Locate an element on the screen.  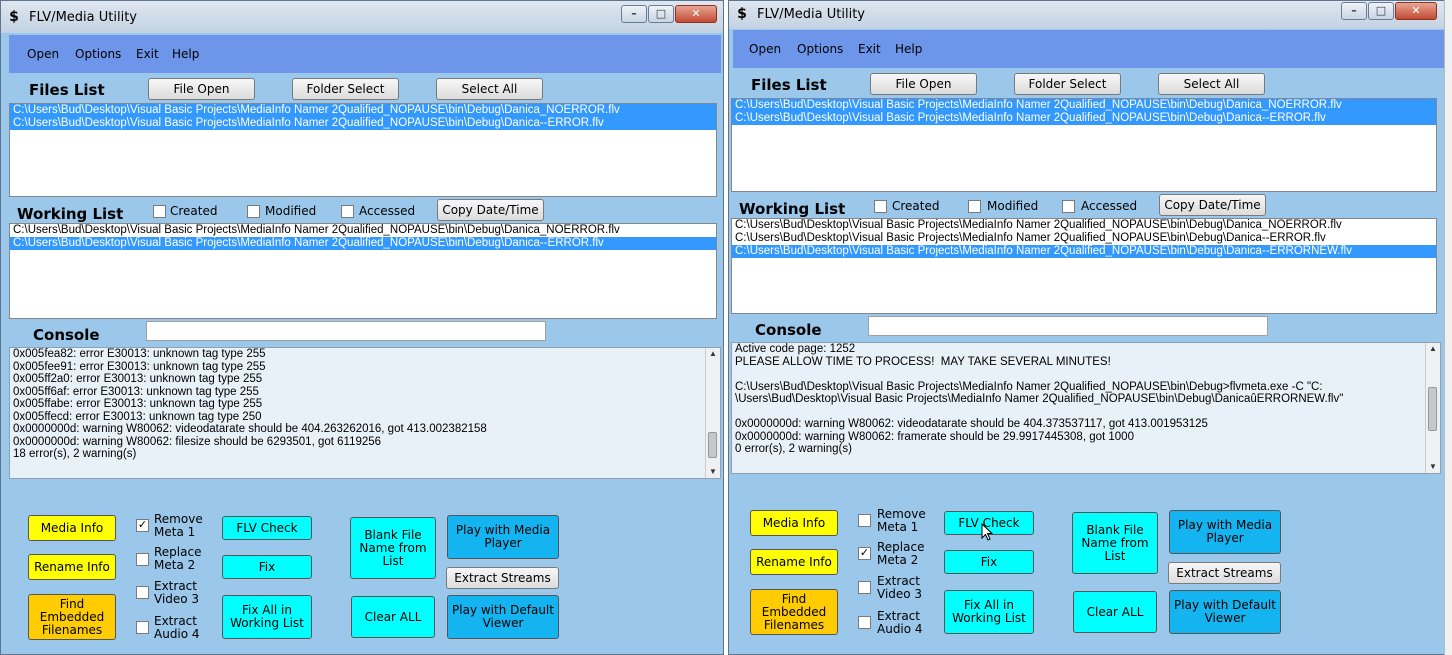
background-scrollbar is located at coordinates (1448, 327).